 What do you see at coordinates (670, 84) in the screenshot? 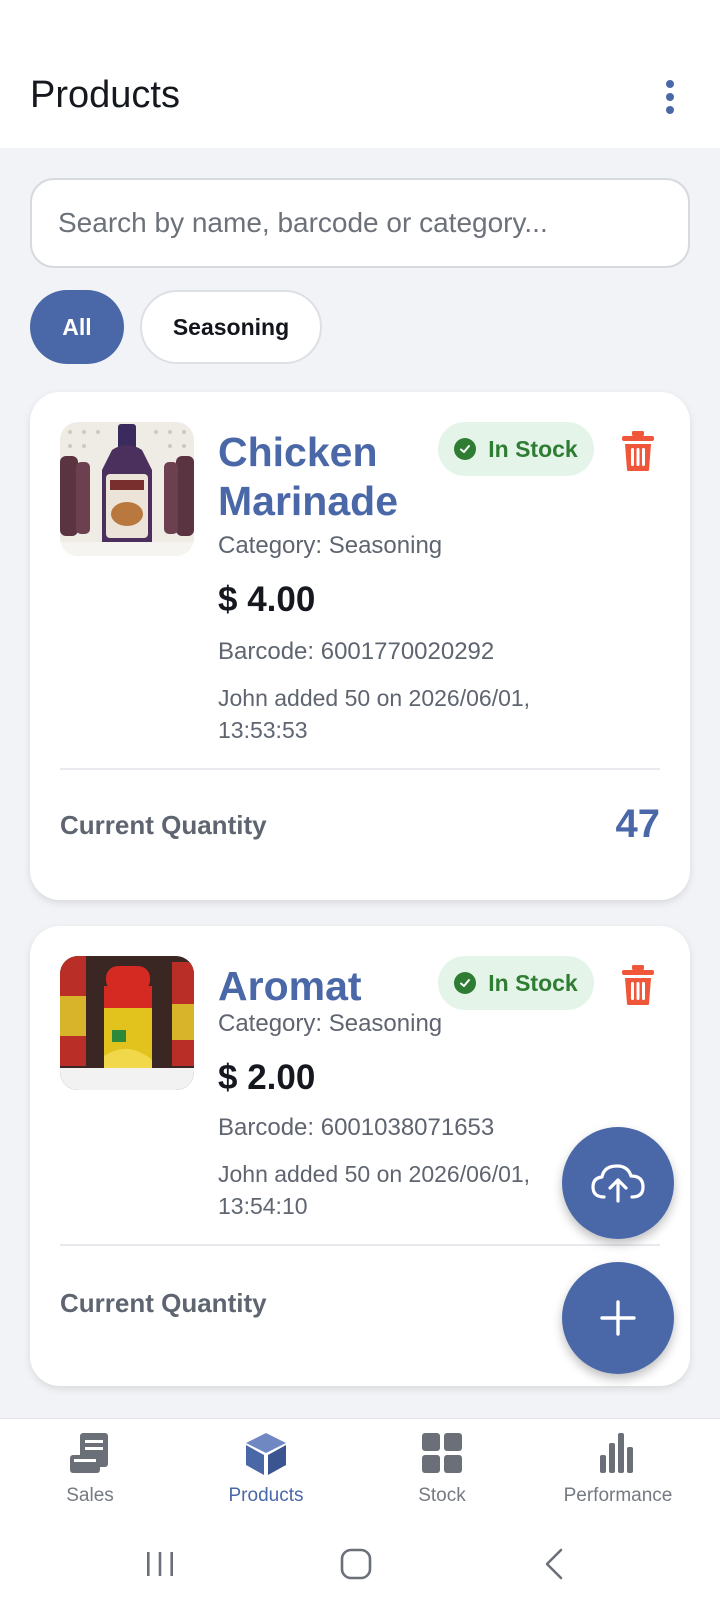
I see `more-vert-icon` at bounding box center [670, 84].